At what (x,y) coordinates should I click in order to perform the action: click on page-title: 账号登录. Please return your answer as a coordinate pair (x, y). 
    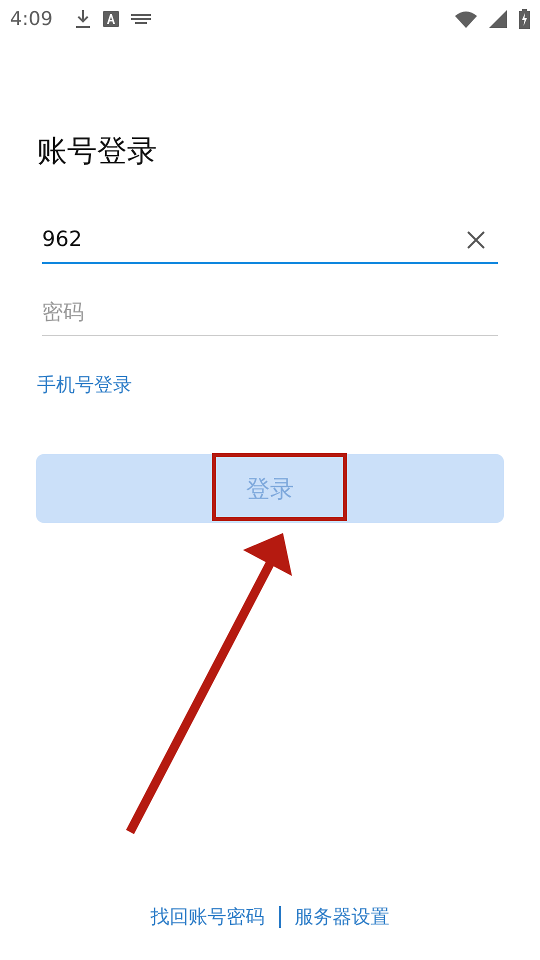
    Looking at the image, I should click on (97, 152).